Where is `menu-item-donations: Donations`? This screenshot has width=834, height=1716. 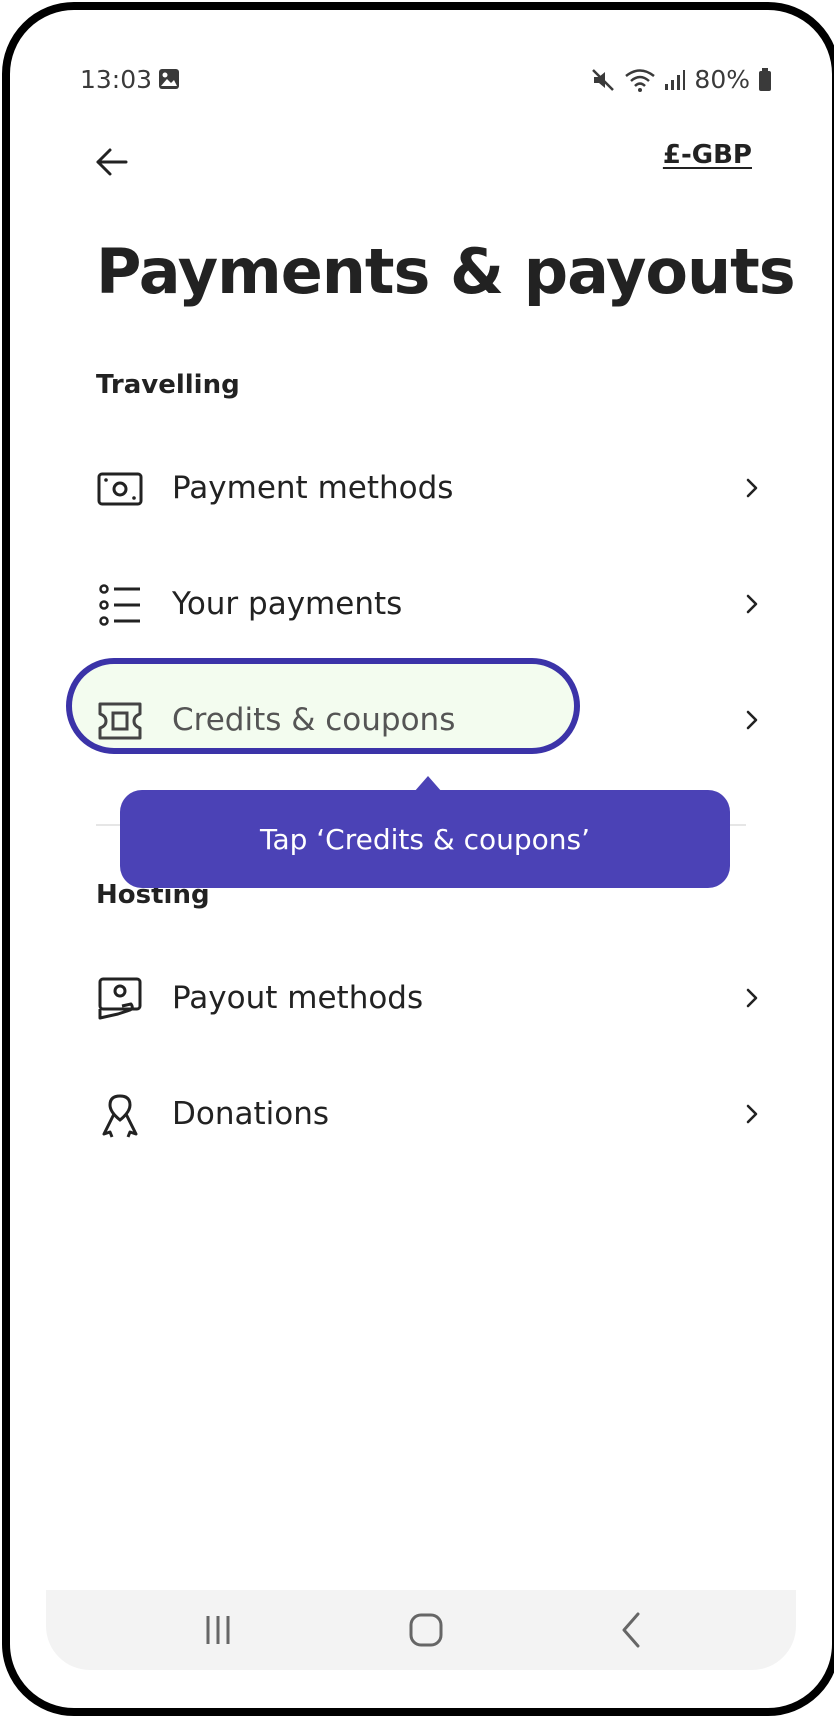
menu-item-donations: Donations is located at coordinates (425, 1114).